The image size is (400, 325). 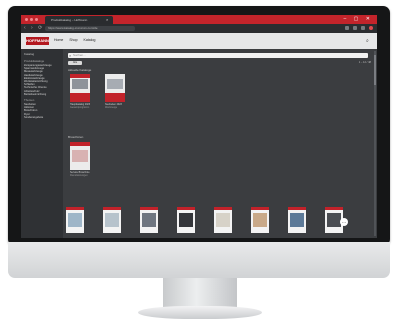 What do you see at coordinates (107, 19) in the screenshot?
I see `tab-close-icon: ×` at bounding box center [107, 19].